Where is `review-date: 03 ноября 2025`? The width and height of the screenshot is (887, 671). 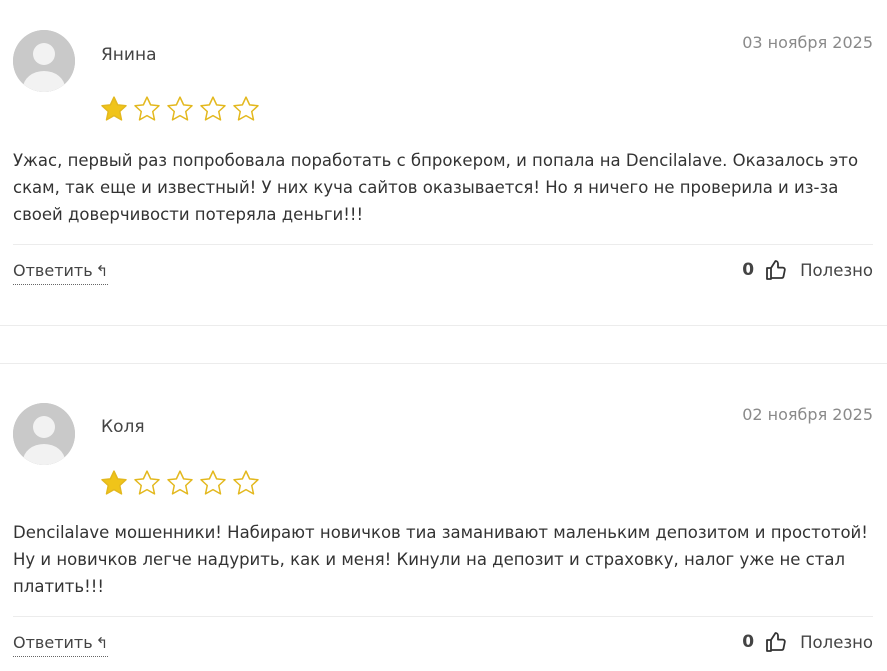
review-date: 03 ноября 2025 is located at coordinates (807, 42).